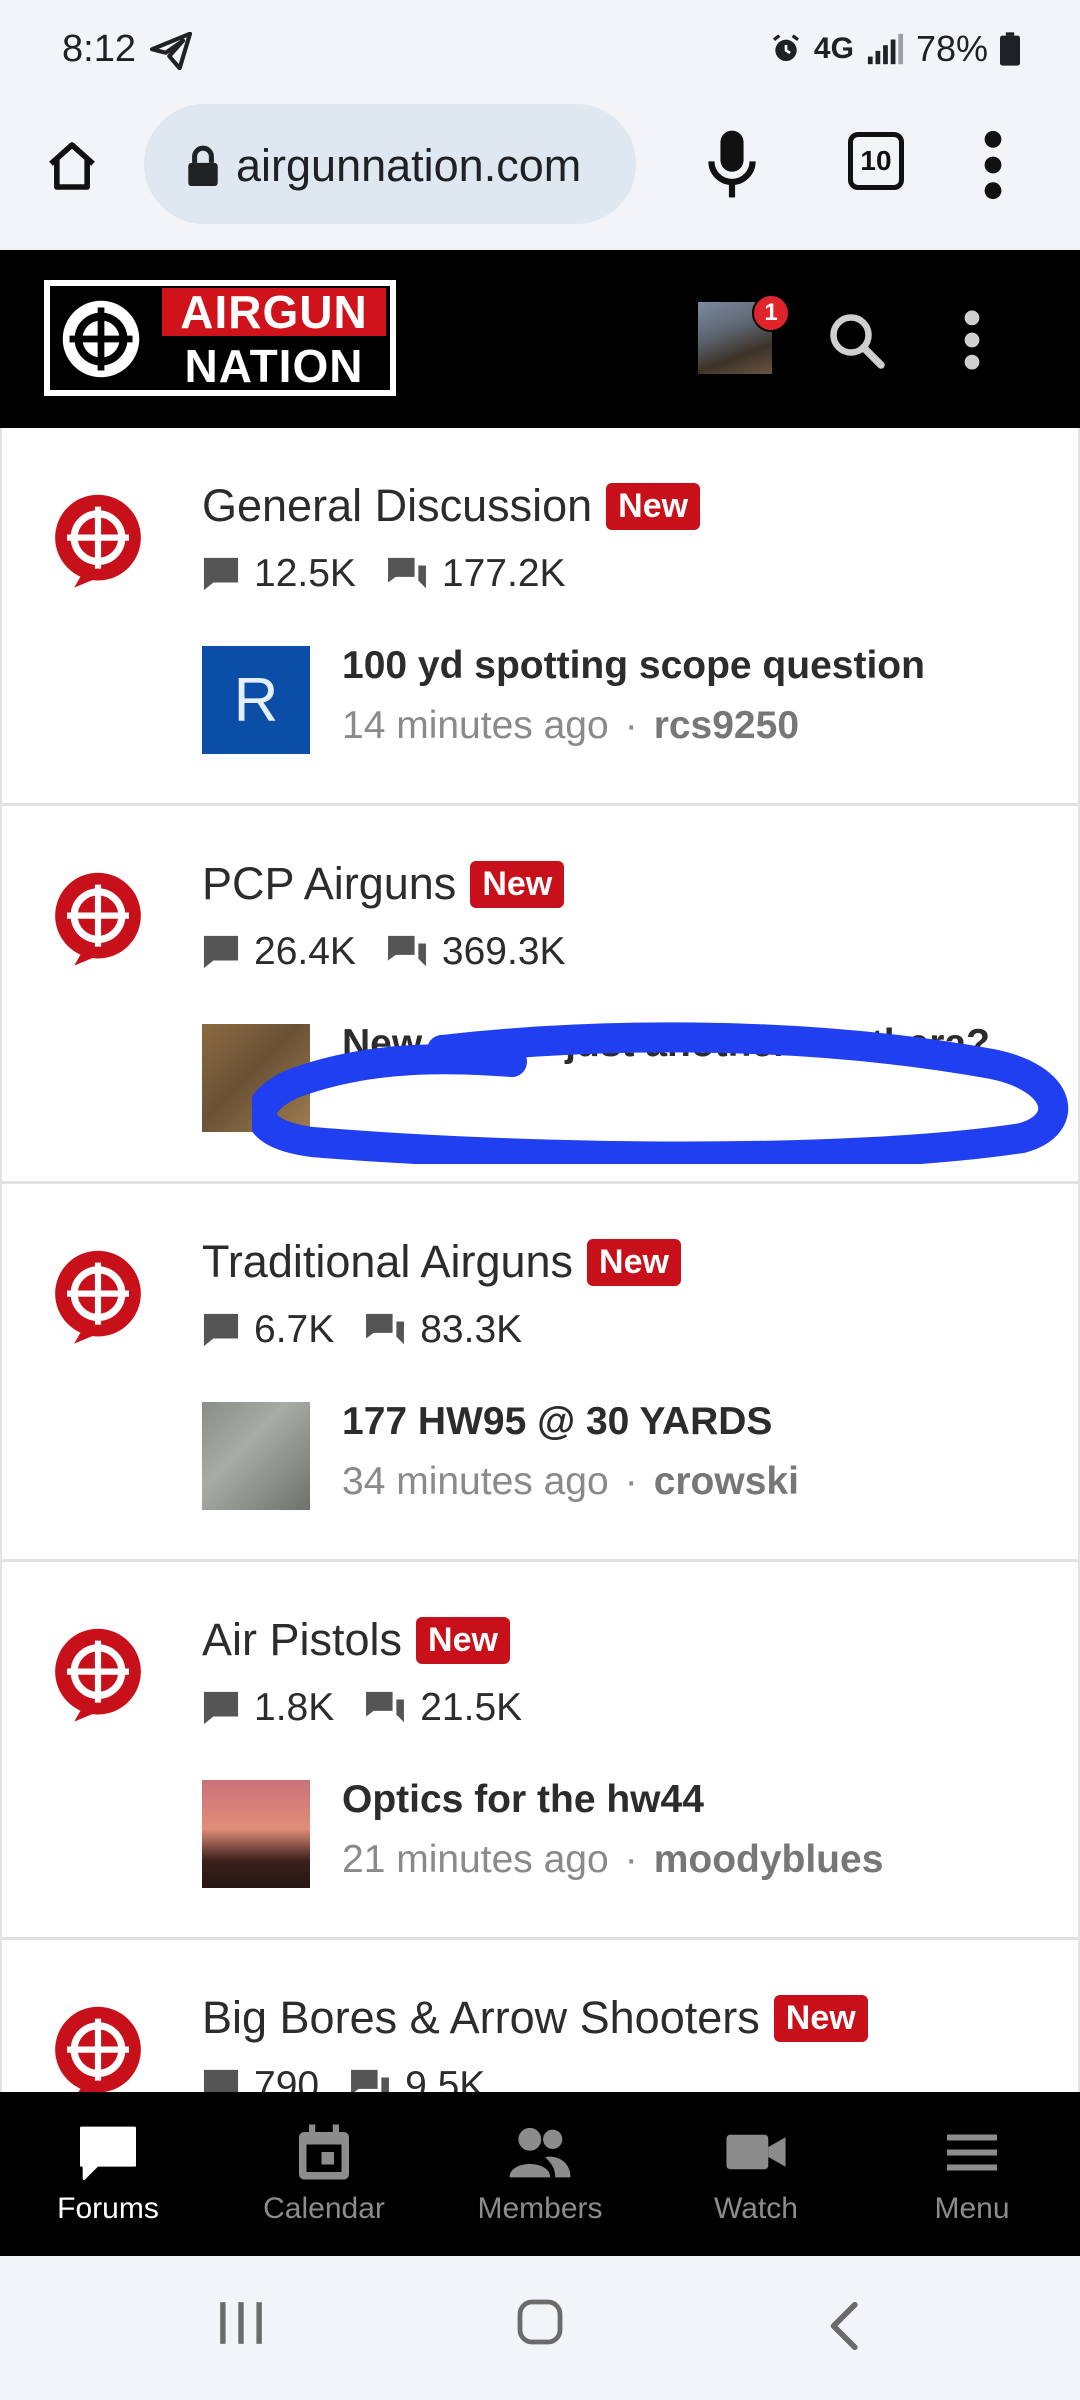 Image resolution: width=1080 pixels, height=2400 pixels. What do you see at coordinates (726, 725) in the screenshot?
I see `latest-user: rcs9250` at bounding box center [726, 725].